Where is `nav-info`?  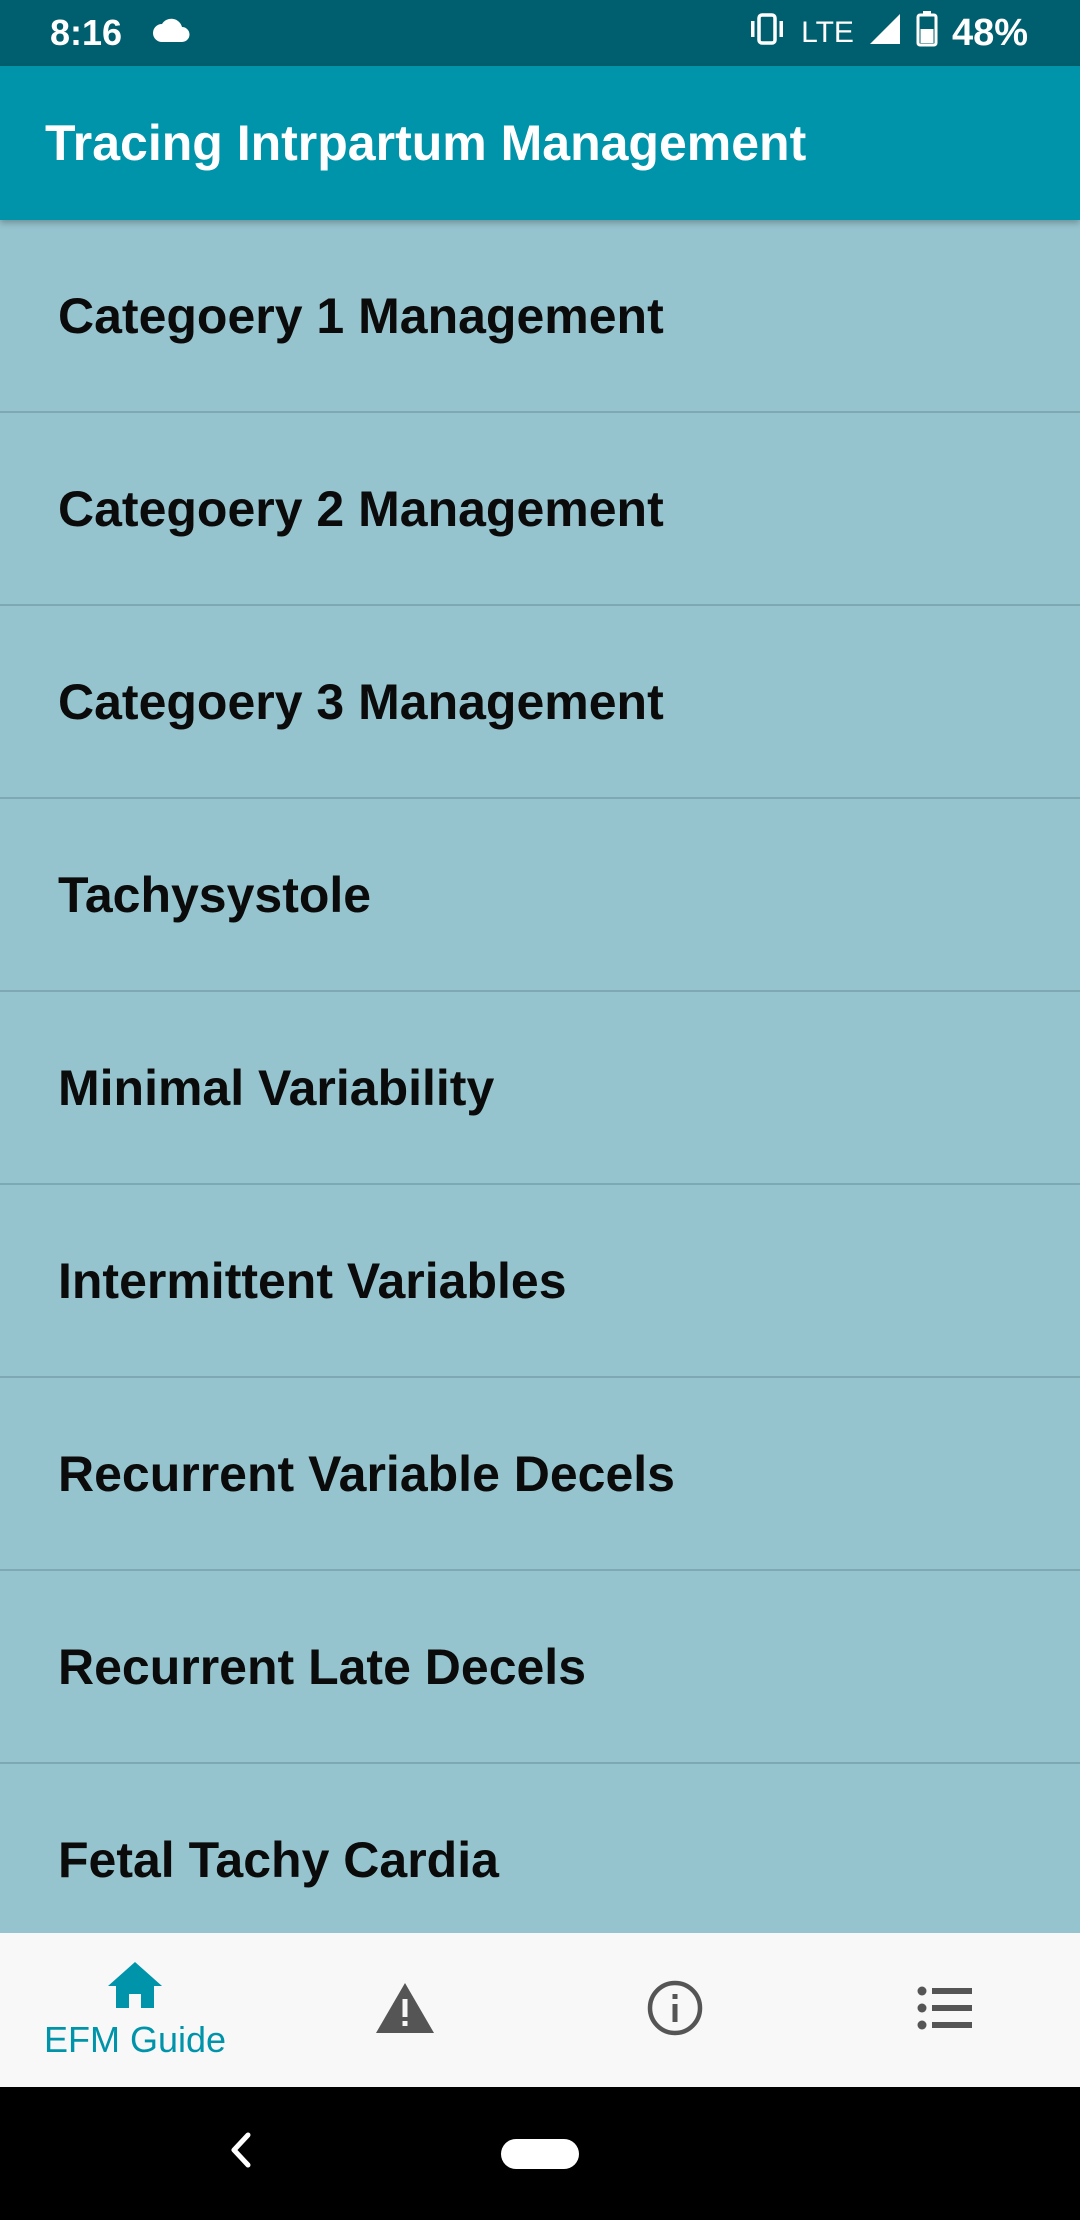
nav-info is located at coordinates (675, 2010).